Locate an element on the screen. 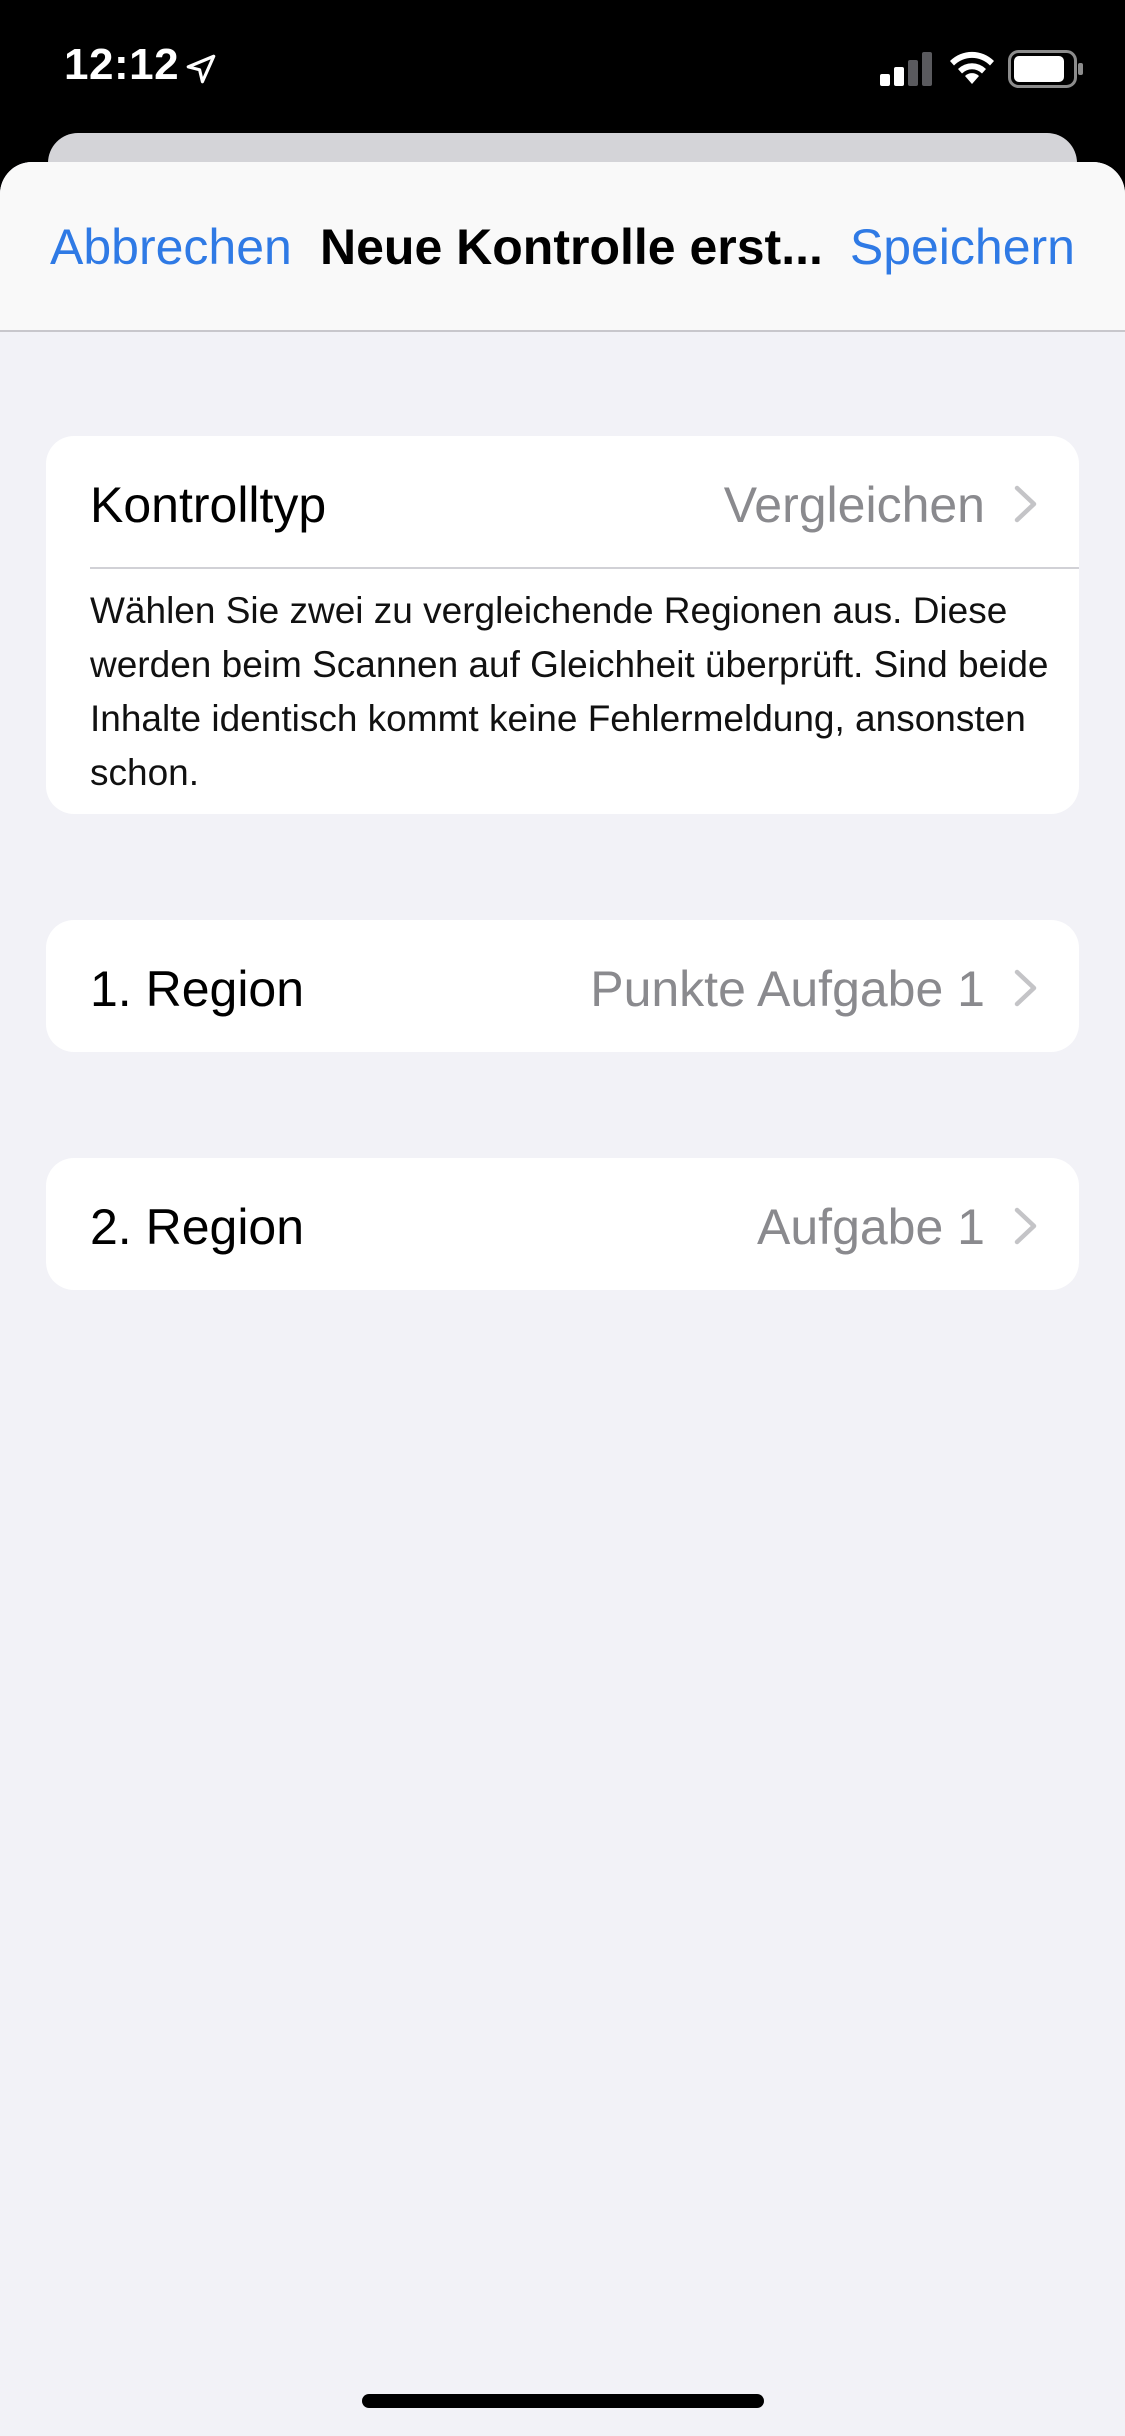 This screenshot has width=1125, height=2436. region-1-row: 1. Region Punkte Aufgabe 1 is located at coordinates (562, 986).